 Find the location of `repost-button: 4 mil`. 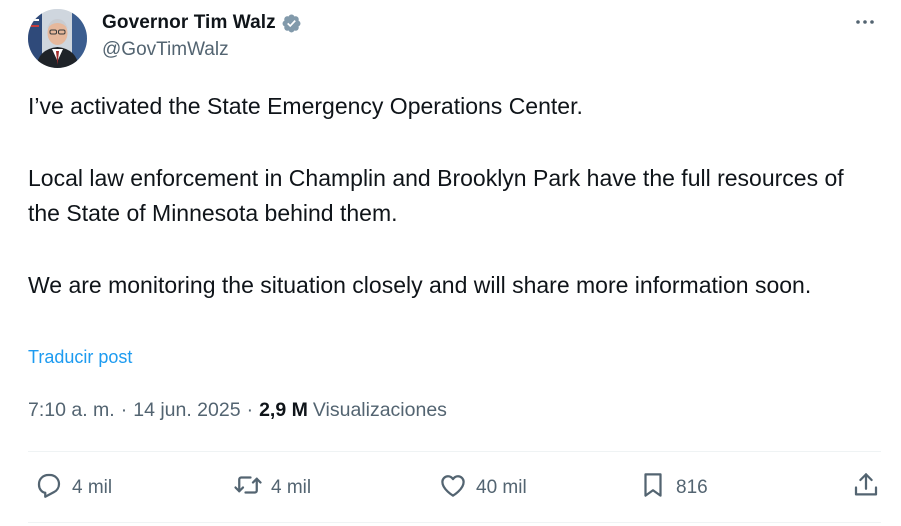

repost-button: 4 mil is located at coordinates (272, 488).